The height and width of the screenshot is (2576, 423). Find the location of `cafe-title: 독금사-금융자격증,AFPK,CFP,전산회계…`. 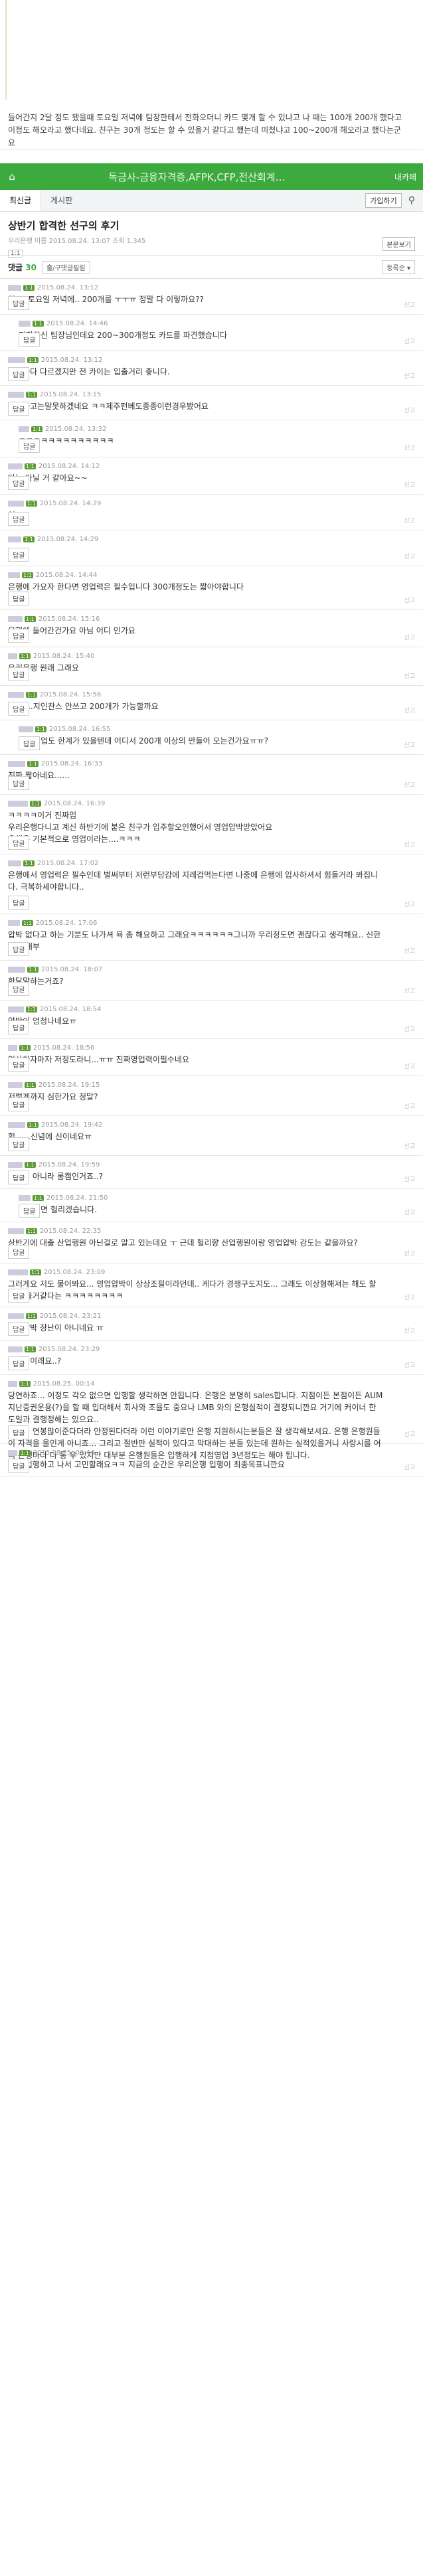

cafe-title: 독금사-금융자격증,AFPK,CFP,전산회계… is located at coordinates (197, 177).